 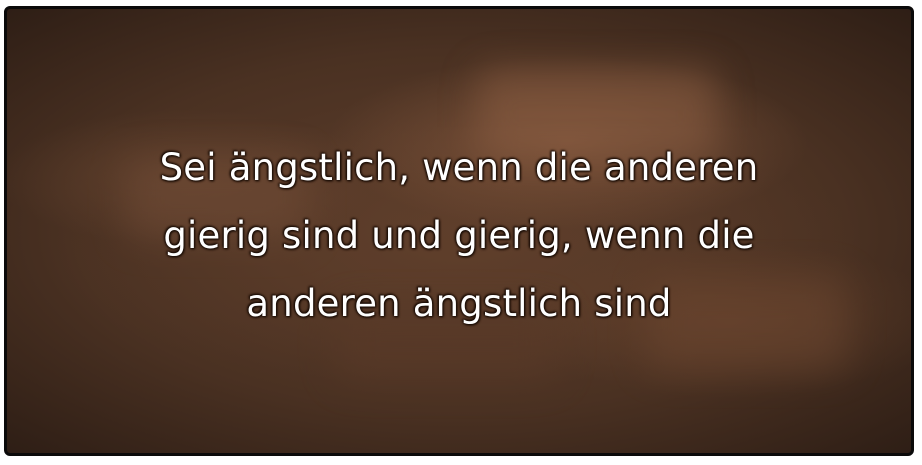 I want to click on quote-line: gierig sind und gierig, wenn die, so click(x=459, y=235).